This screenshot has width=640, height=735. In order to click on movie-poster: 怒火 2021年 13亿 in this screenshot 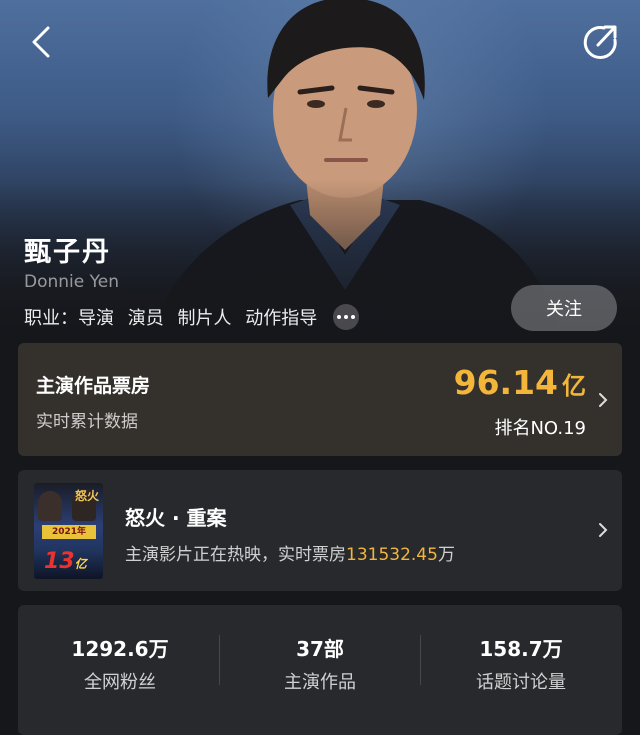, I will do `click(68, 531)`.